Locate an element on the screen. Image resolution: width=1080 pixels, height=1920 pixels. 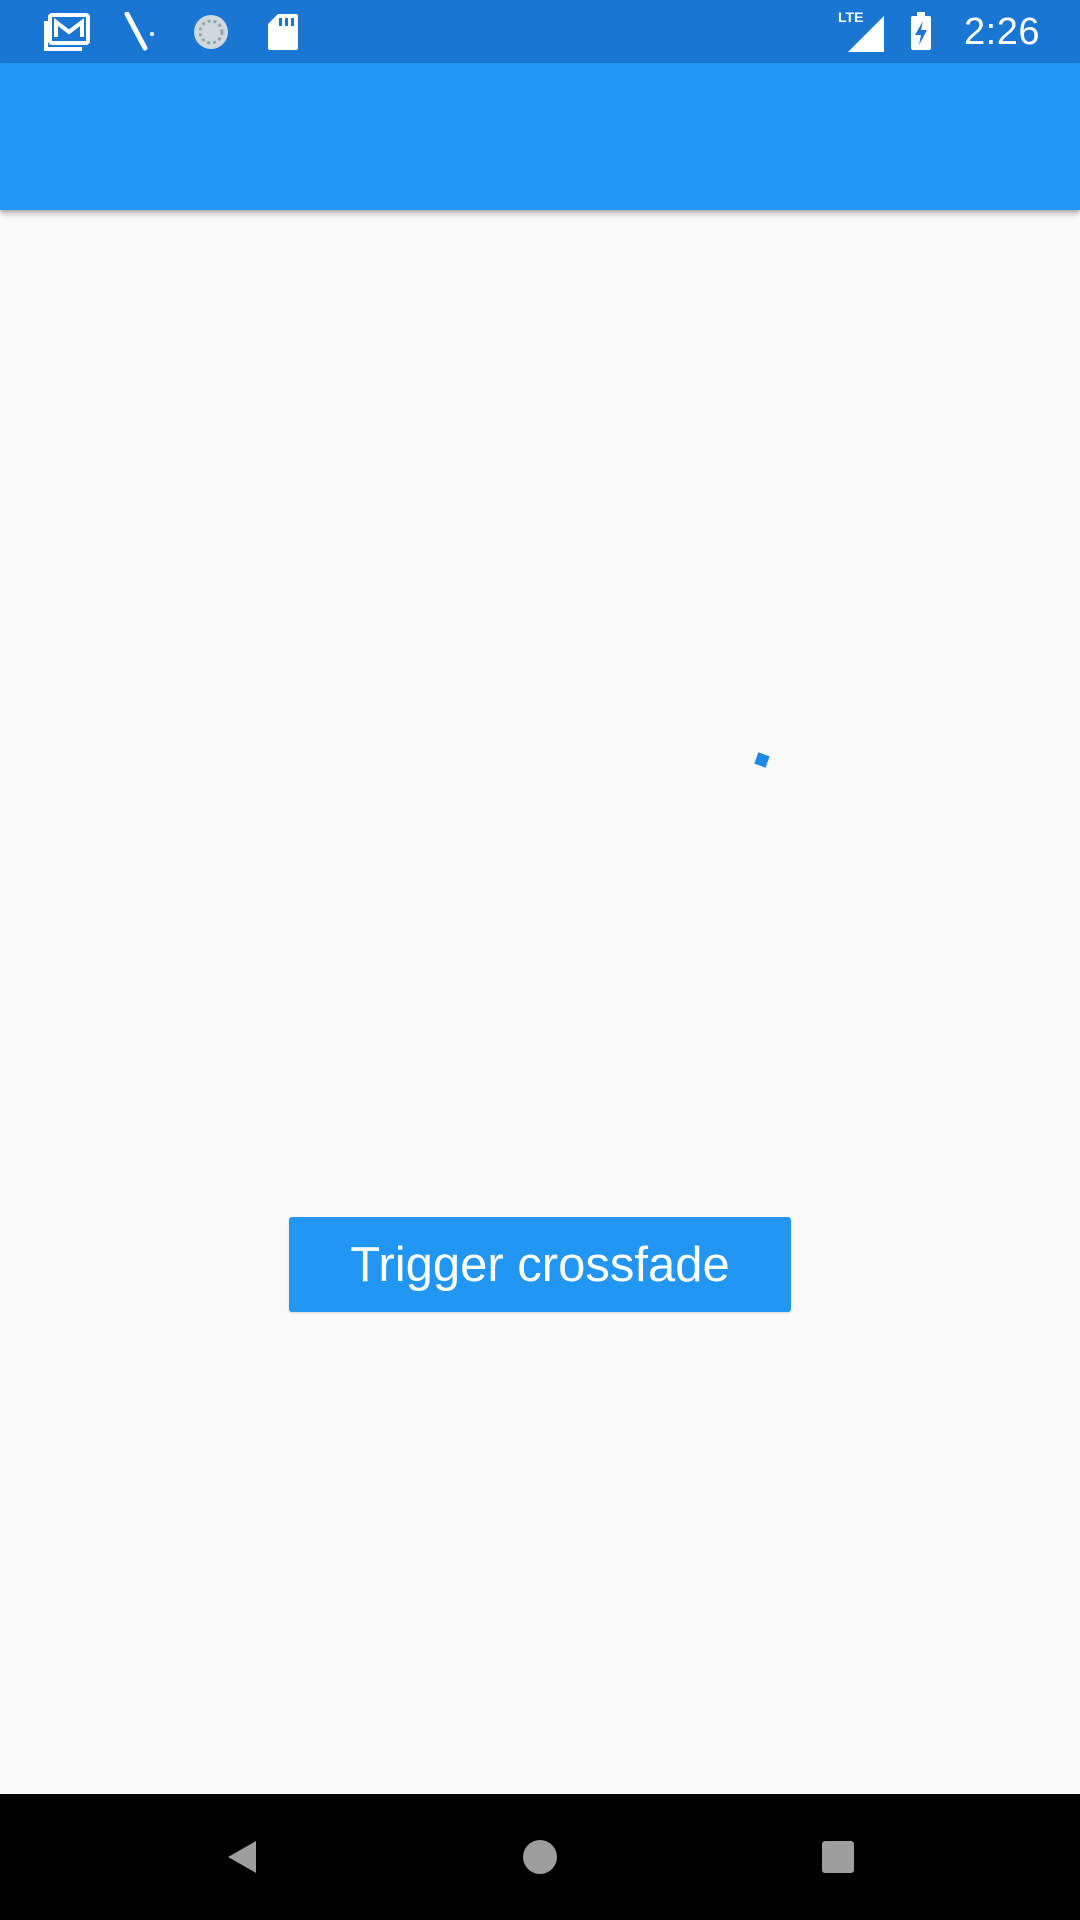
home-icon is located at coordinates (540, 1857).